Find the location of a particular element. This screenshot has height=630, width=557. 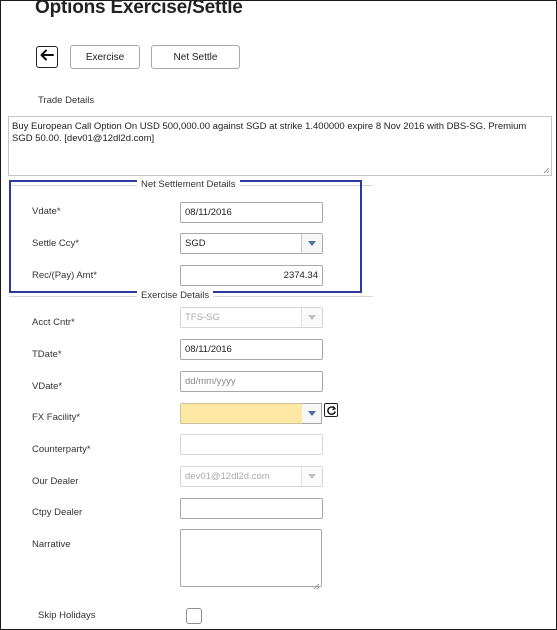

counterparty-label: Counterparty* is located at coordinates (61, 449).